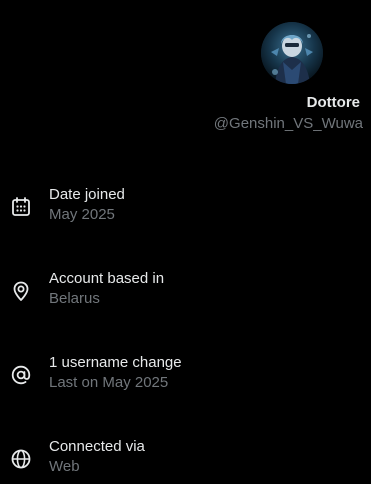 The width and height of the screenshot is (371, 484). I want to click on calendar-icon, so click(21, 207).